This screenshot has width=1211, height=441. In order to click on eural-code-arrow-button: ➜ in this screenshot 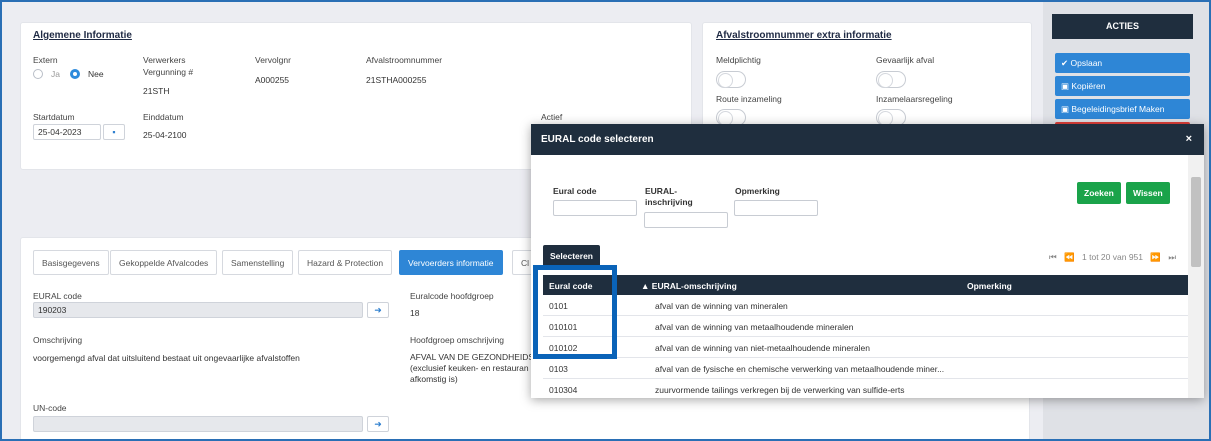, I will do `click(378, 310)`.